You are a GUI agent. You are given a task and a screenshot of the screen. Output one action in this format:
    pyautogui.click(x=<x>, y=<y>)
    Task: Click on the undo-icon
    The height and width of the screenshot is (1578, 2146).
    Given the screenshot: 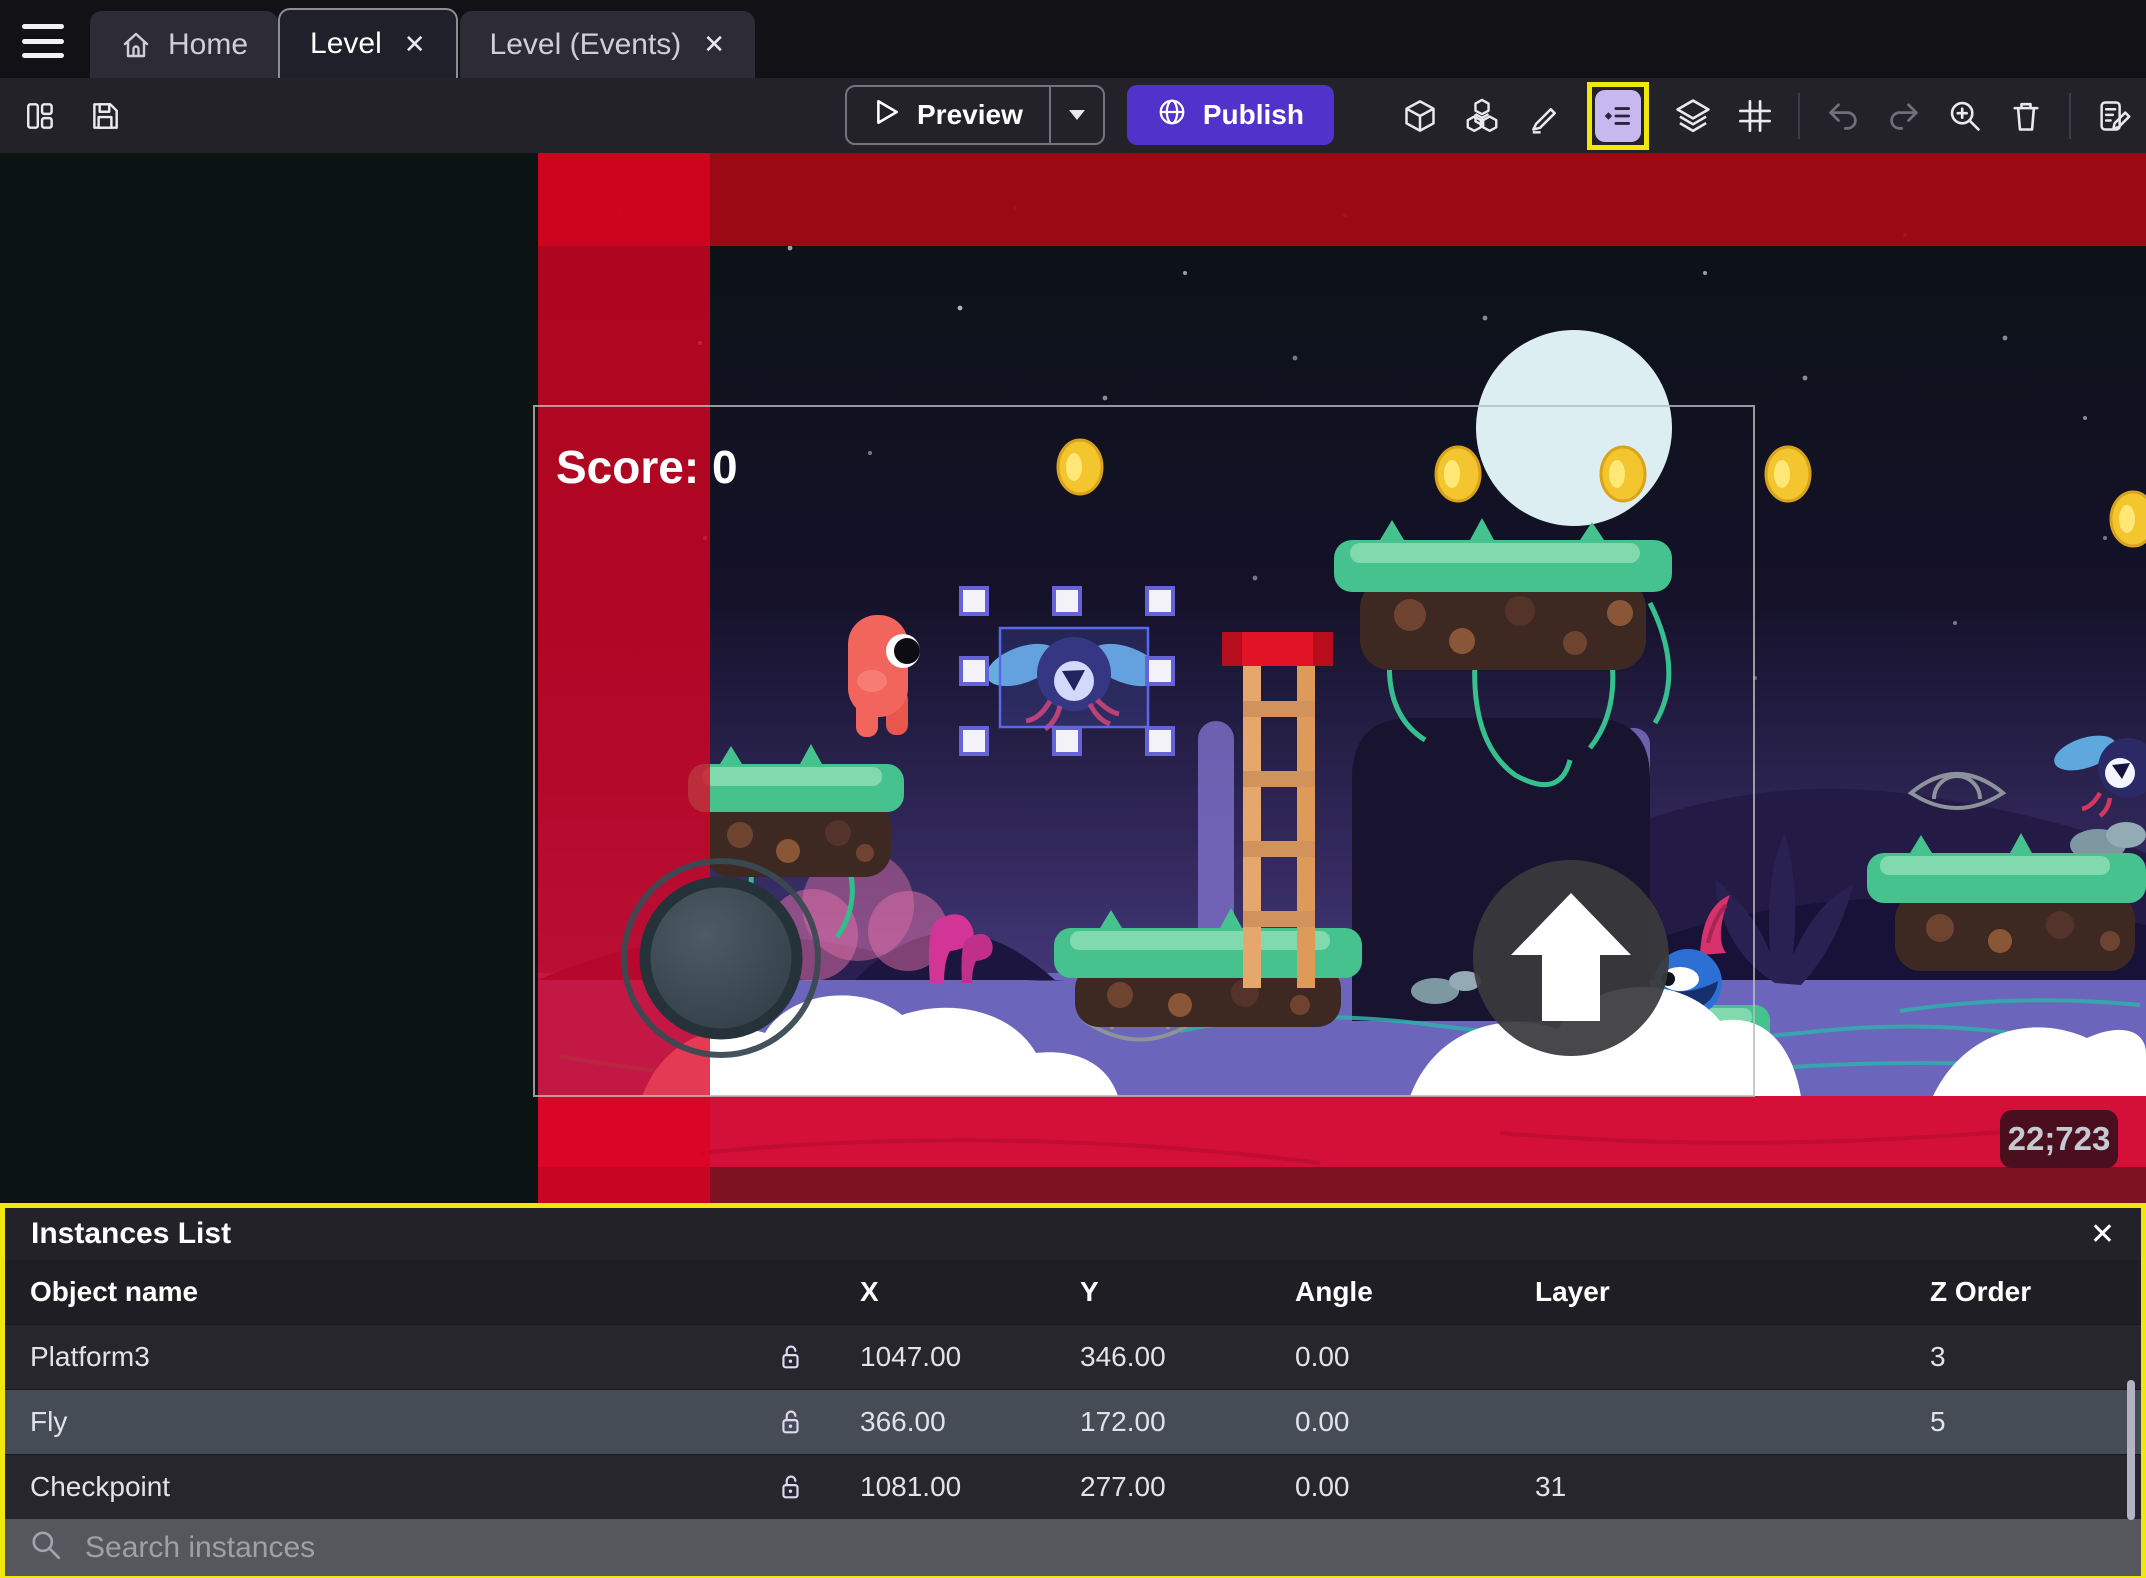 What is the action you would take?
    pyautogui.click(x=1843, y=116)
    